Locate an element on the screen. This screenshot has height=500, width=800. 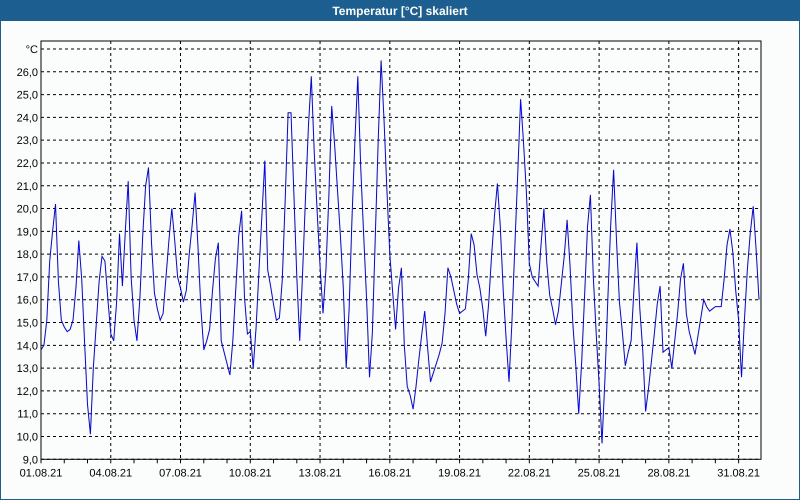
y-axis-label: 21,0 is located at coordinates (27, 186).